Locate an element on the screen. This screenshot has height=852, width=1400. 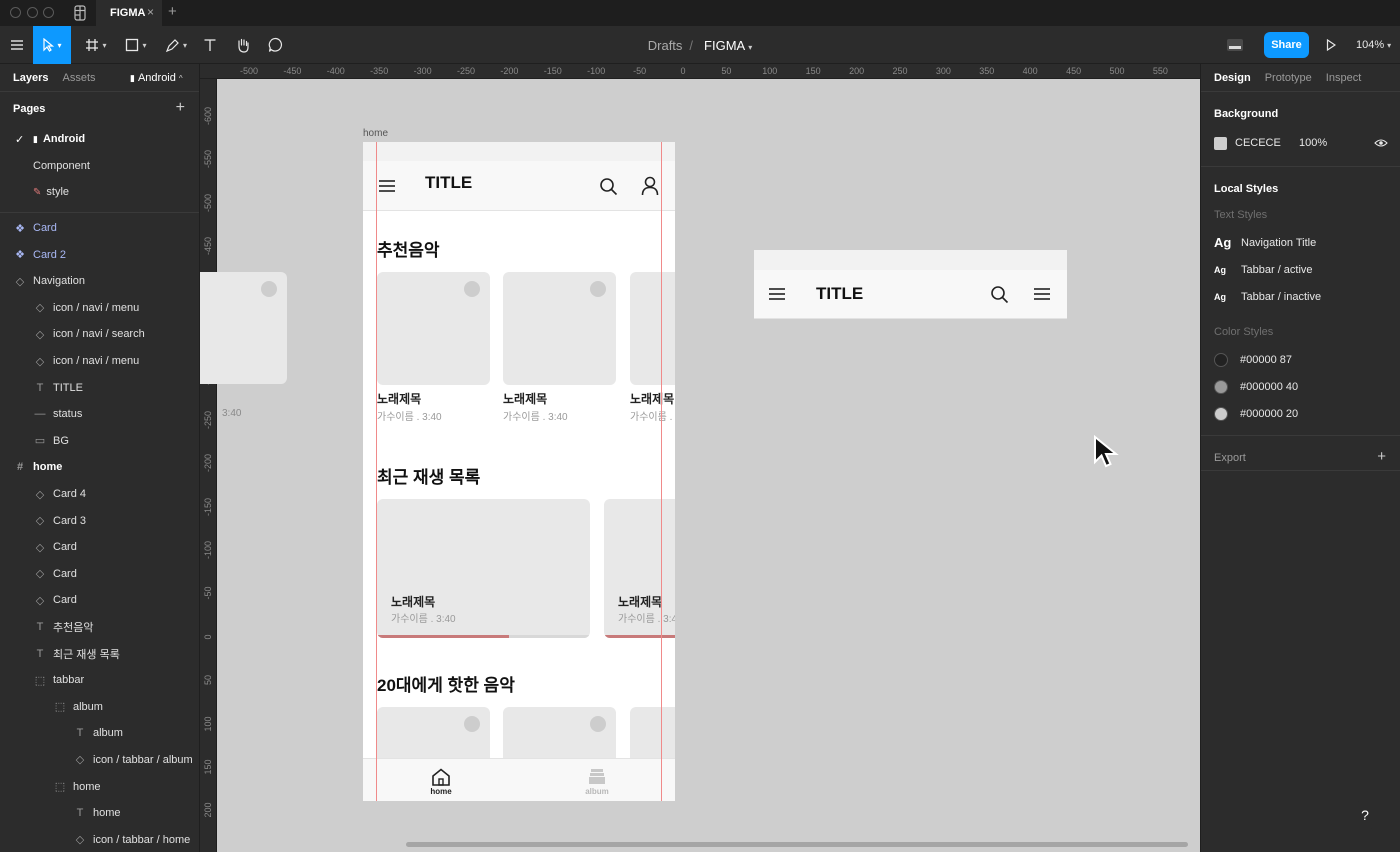
text-style-item: Ag Tabbar / inactive is located at coordinates (1300, 296).